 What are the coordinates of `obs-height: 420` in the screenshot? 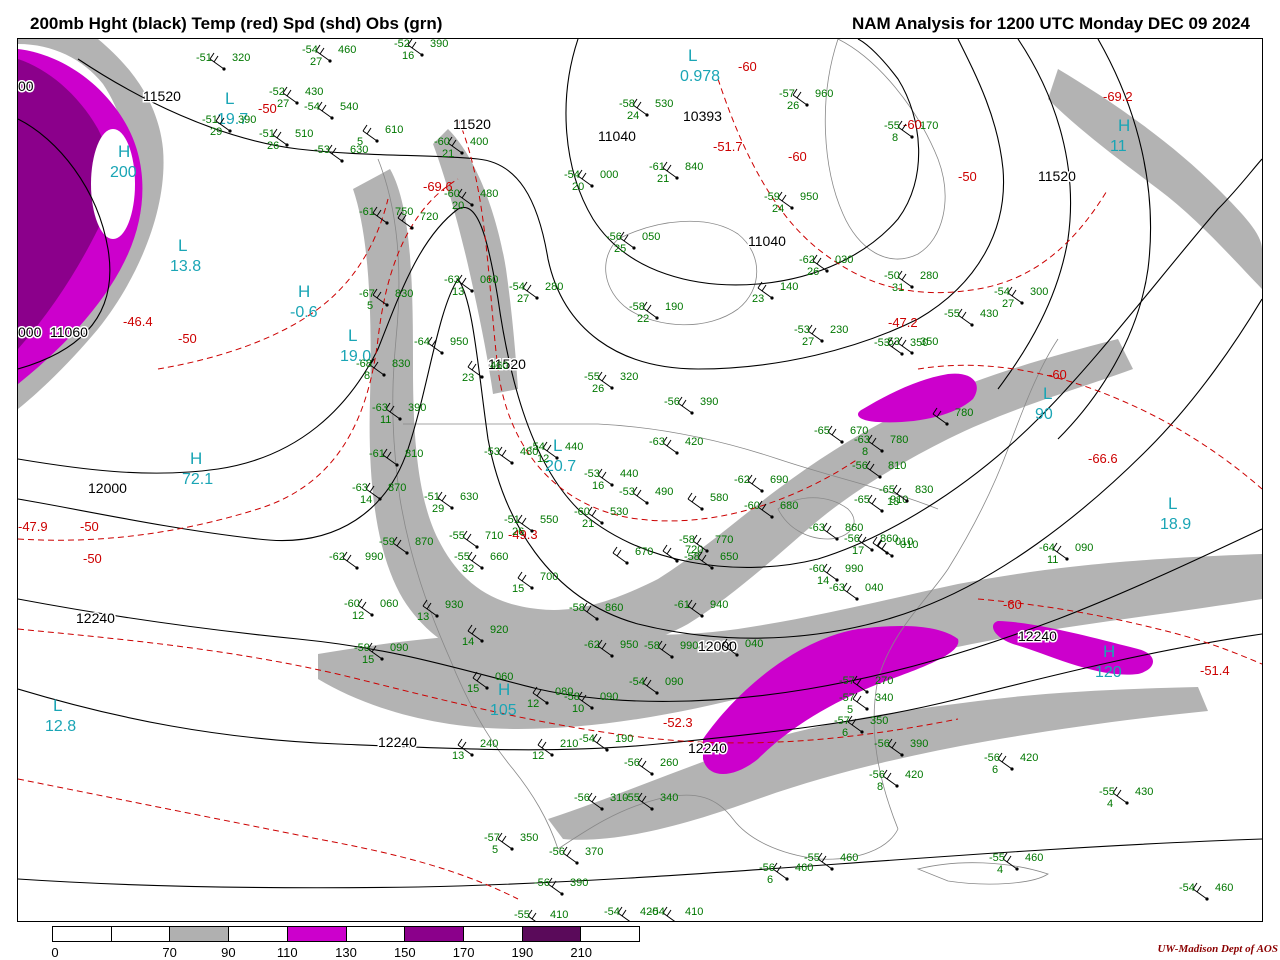 It's located at (694, 442).